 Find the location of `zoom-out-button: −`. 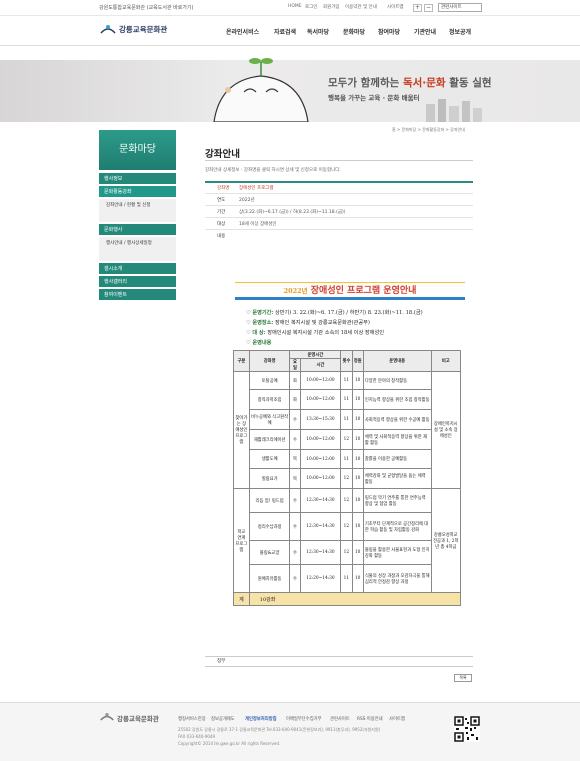

zoom-out-button: − is located at coordinates (428, 8).